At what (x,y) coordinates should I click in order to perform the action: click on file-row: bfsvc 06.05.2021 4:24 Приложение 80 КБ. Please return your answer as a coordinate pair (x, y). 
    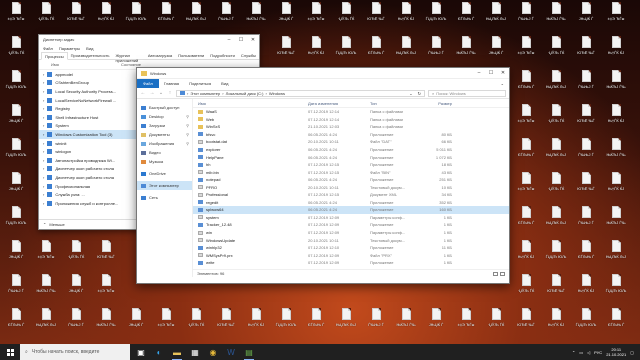
    Looking at the image, I should click on (351, 135).